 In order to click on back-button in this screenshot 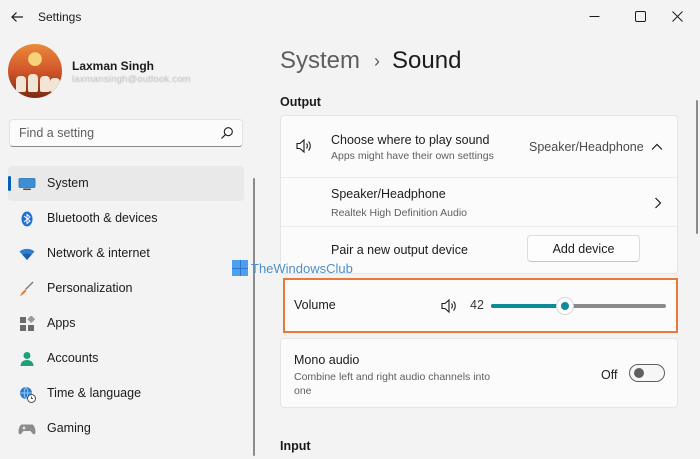, I will do `click(17, 17)`.